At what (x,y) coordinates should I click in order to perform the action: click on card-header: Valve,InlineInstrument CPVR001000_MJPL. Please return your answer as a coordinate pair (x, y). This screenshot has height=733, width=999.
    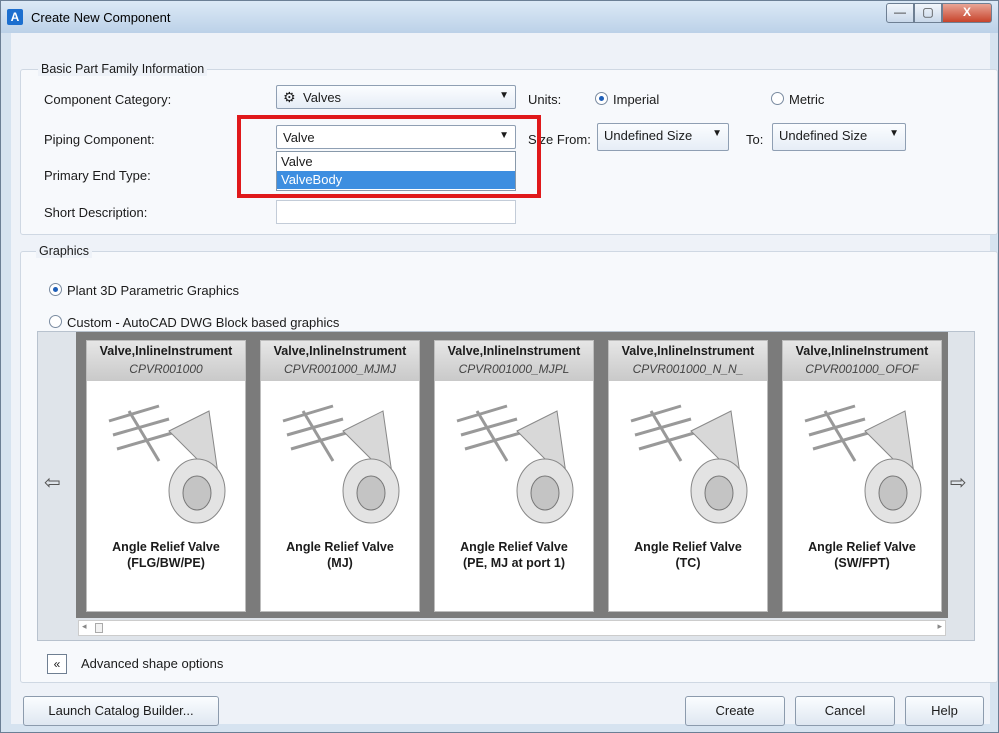
    Looking at the image, I should click on (514, 361).